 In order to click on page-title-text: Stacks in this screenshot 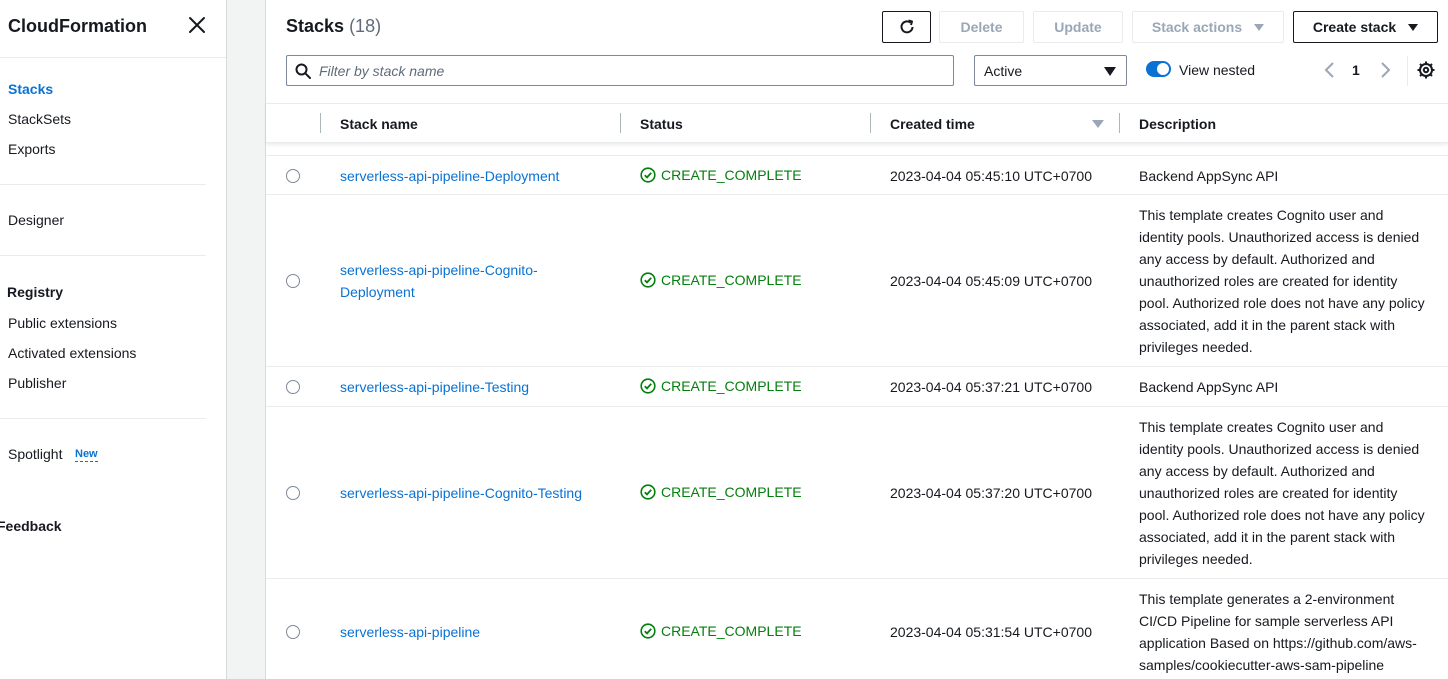, I will do `click(315, 26)`.